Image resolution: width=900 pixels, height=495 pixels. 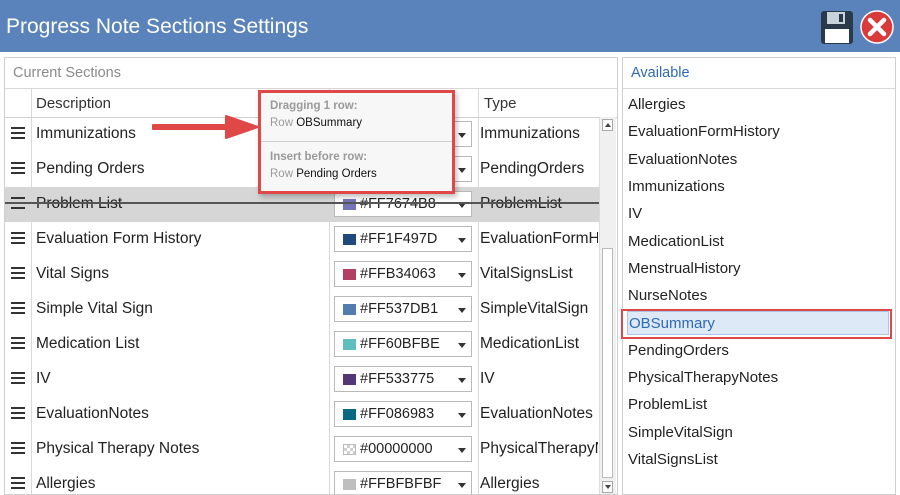 I want to click on row-description: Immunizations, so click(x=86, y=133).